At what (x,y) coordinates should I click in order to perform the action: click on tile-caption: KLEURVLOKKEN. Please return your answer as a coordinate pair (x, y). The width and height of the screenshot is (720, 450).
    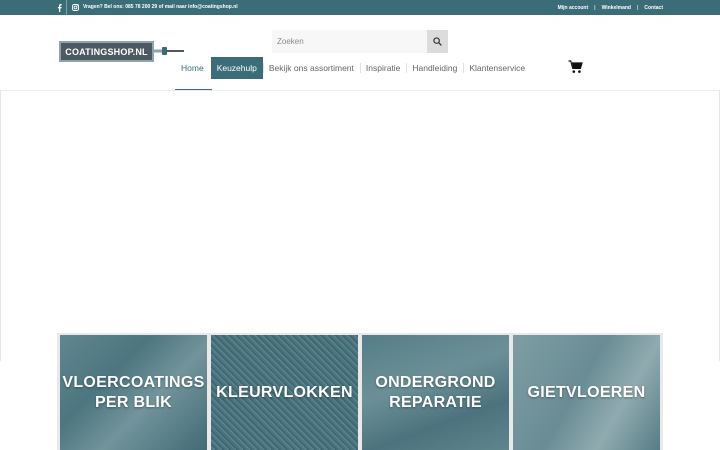
    Looking at the image, I should click on (284, 392).